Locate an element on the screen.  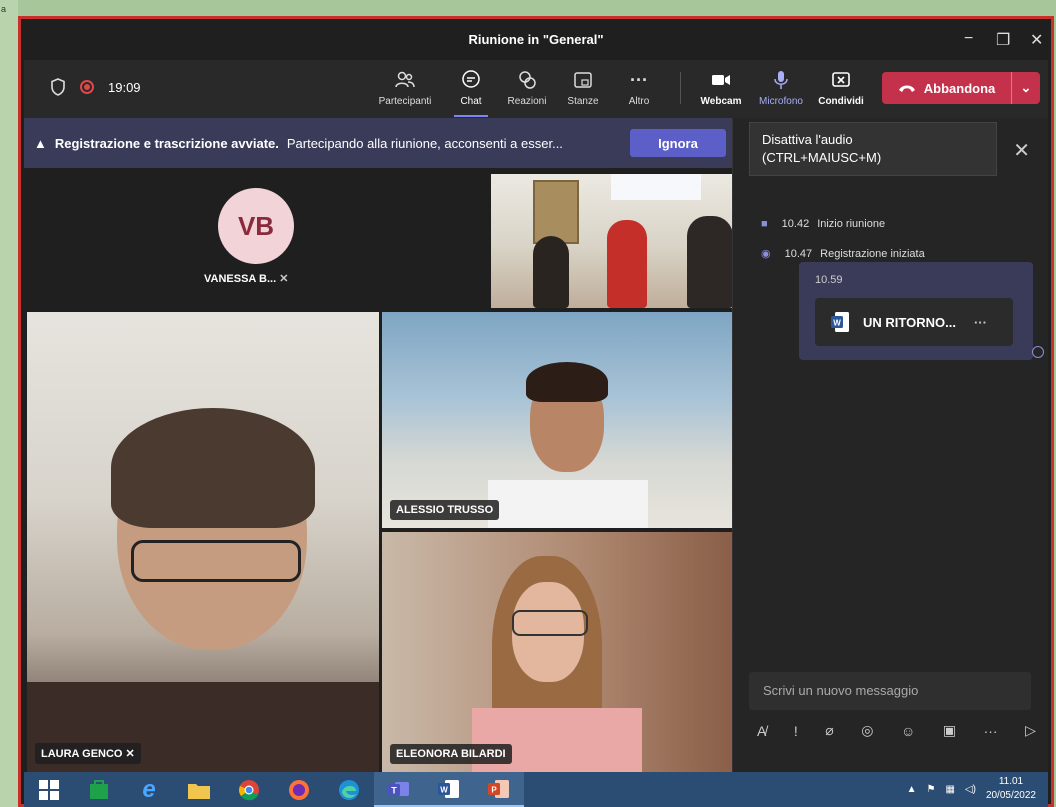
firefox-icon is located at coordinates (299, 789).